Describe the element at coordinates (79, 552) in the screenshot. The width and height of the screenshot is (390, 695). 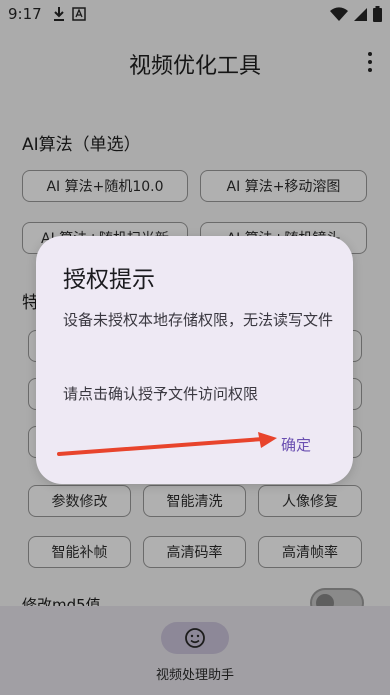
I see `feature-chip-frame-interp: 智能补帧` at that location.